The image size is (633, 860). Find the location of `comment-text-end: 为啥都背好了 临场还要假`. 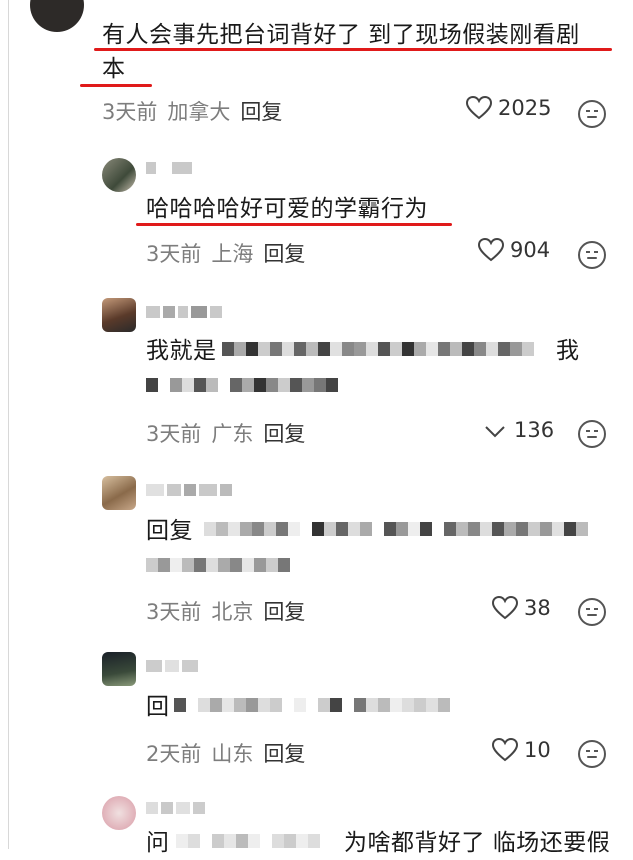

comment-text-end: 为啥都背好了 临场还要假 is located at coordinates (477, 843).